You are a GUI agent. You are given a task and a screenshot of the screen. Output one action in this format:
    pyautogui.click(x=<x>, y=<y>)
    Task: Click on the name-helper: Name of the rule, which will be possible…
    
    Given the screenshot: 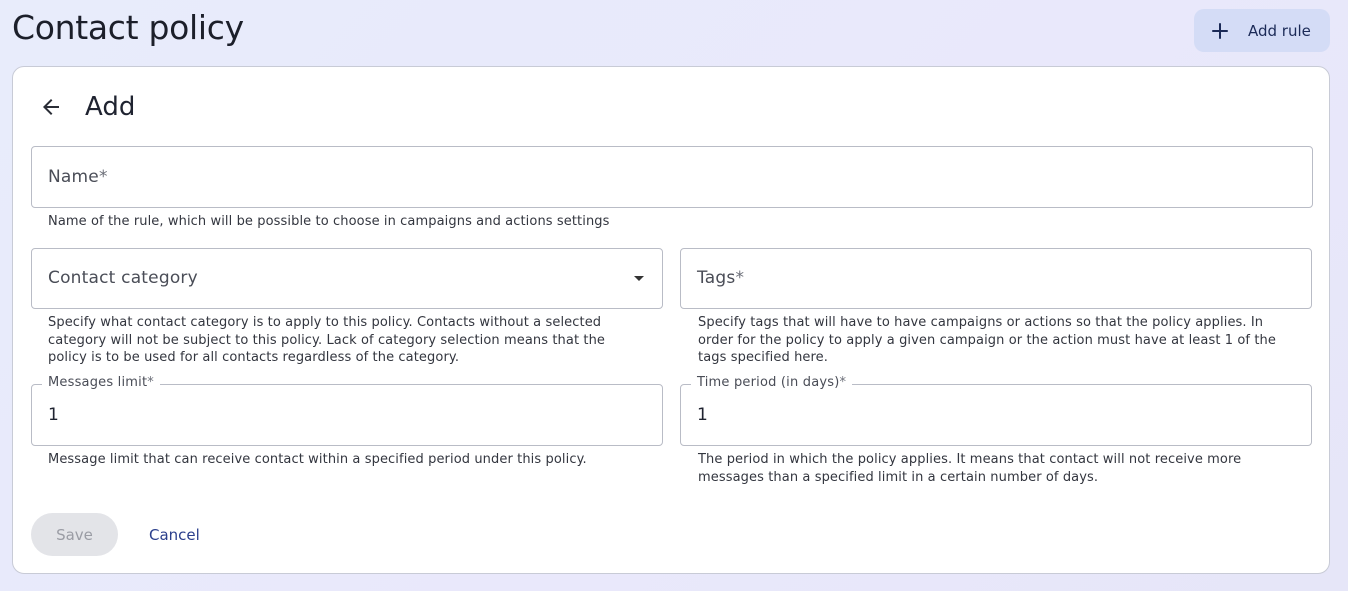 What is the action you would take?
    pyautogui.click(x=329, y=221)
    